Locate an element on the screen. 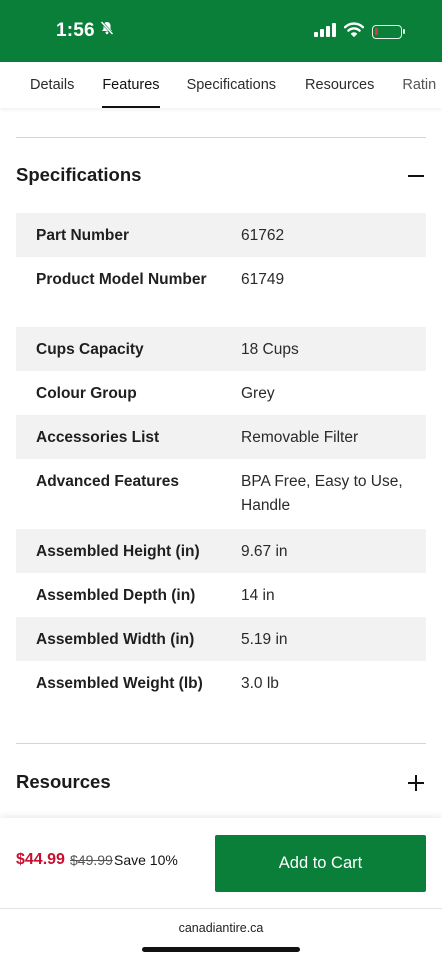  tab-specifications: Specifications is located at coordinates (231, 85).